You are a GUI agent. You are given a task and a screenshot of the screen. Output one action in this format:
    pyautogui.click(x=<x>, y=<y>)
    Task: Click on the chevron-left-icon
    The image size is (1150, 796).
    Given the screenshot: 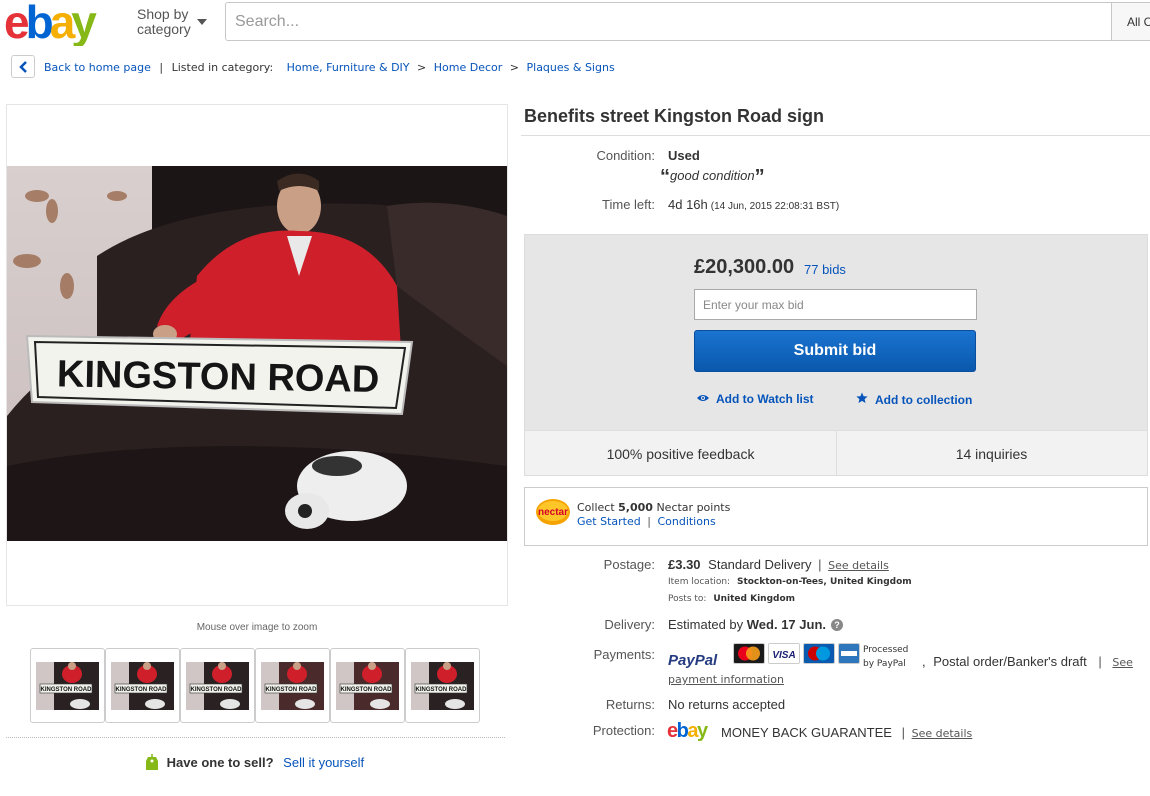 What is the action you would take?
    pyautogui.click(x=23, y=67)
    